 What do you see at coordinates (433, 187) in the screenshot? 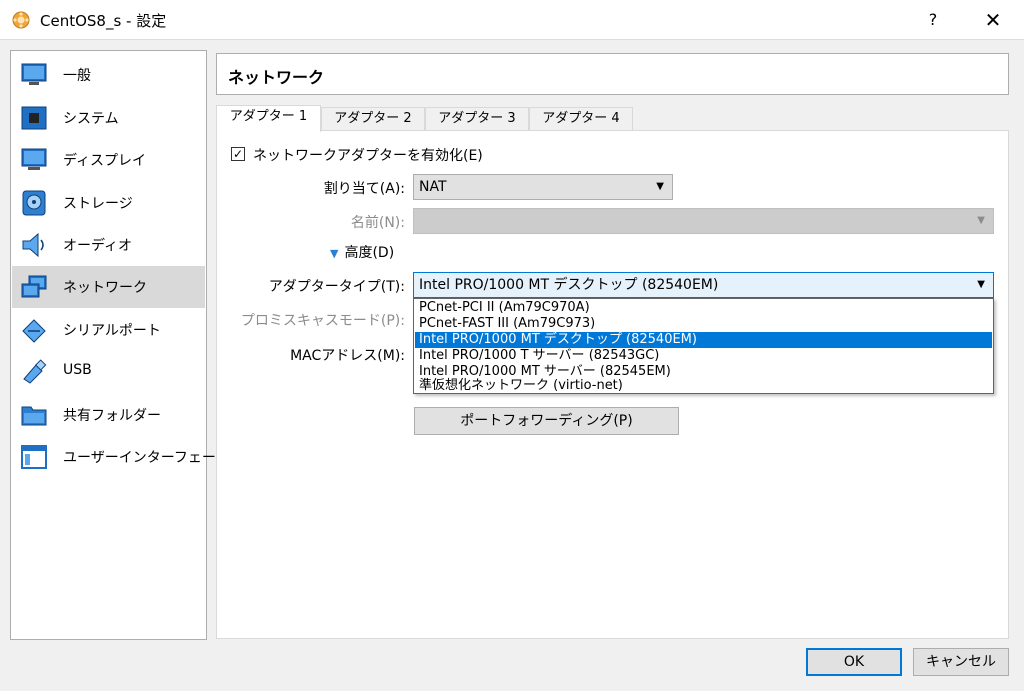
I see `attached-to-value: NAT` at bounding box center [433, 187].